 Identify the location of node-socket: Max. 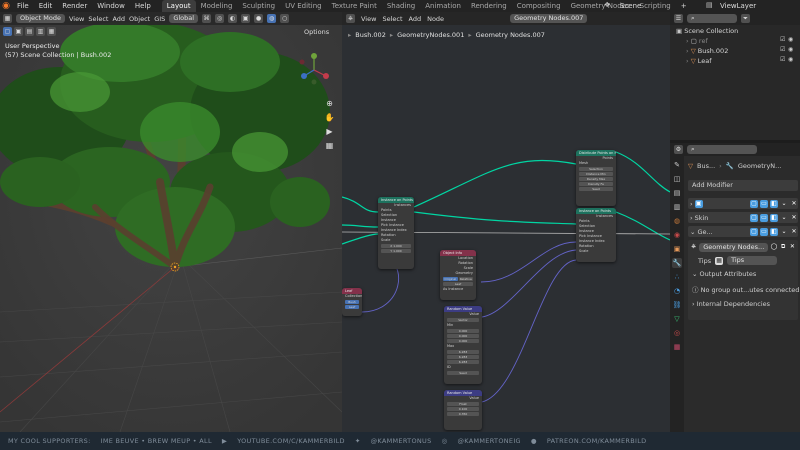
(463, 346).